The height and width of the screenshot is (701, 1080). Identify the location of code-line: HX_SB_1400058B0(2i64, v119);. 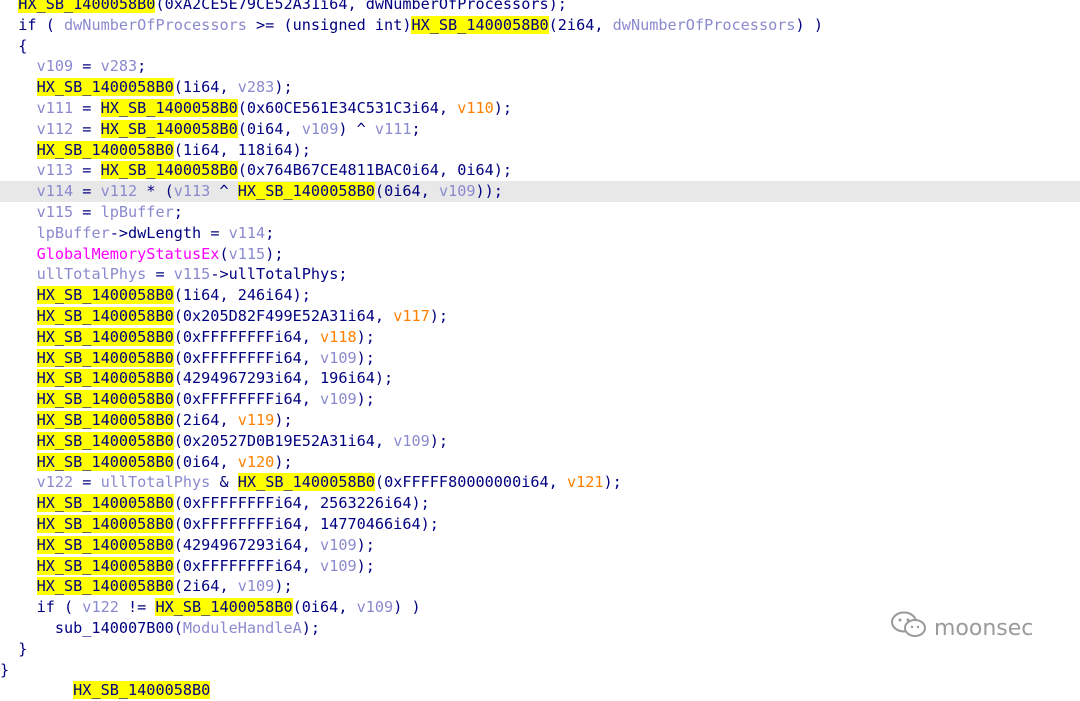
(540, 420).